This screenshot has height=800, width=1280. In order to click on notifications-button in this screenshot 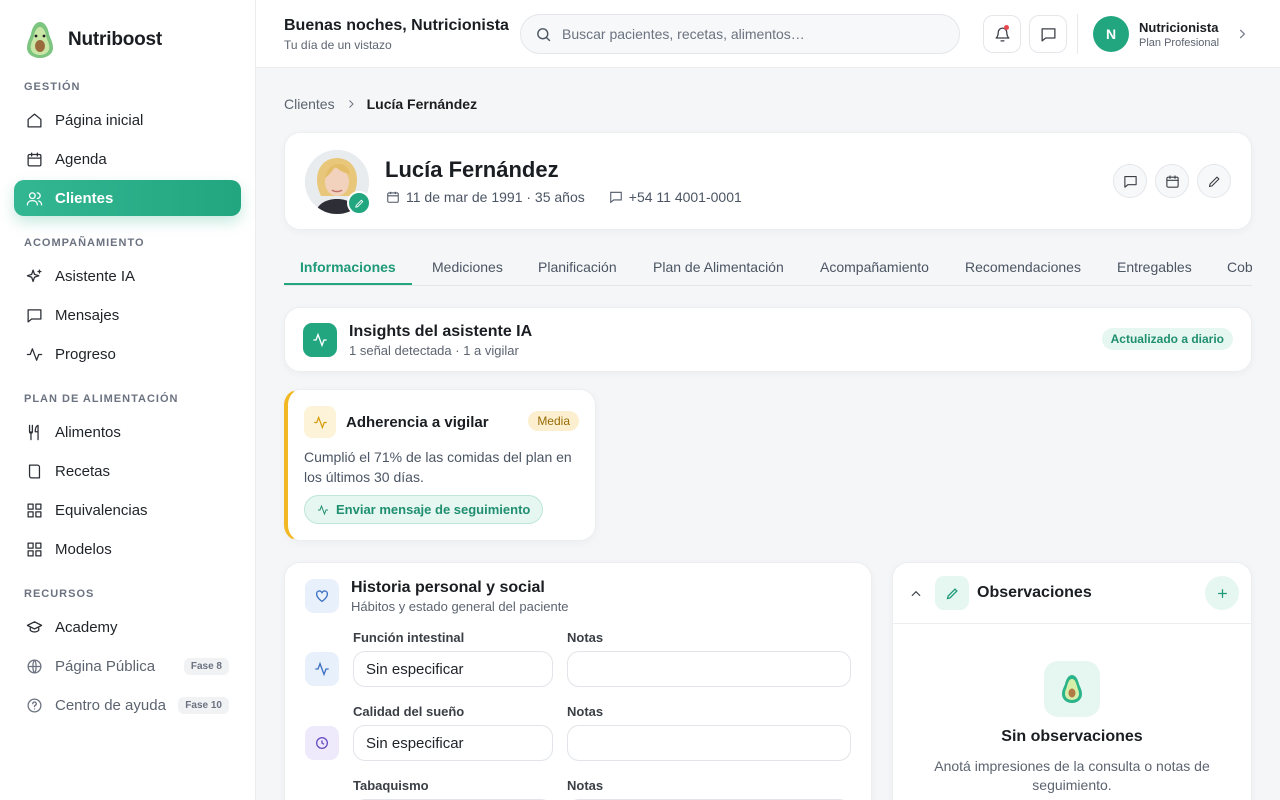, I will do `click(1002, 34)`.